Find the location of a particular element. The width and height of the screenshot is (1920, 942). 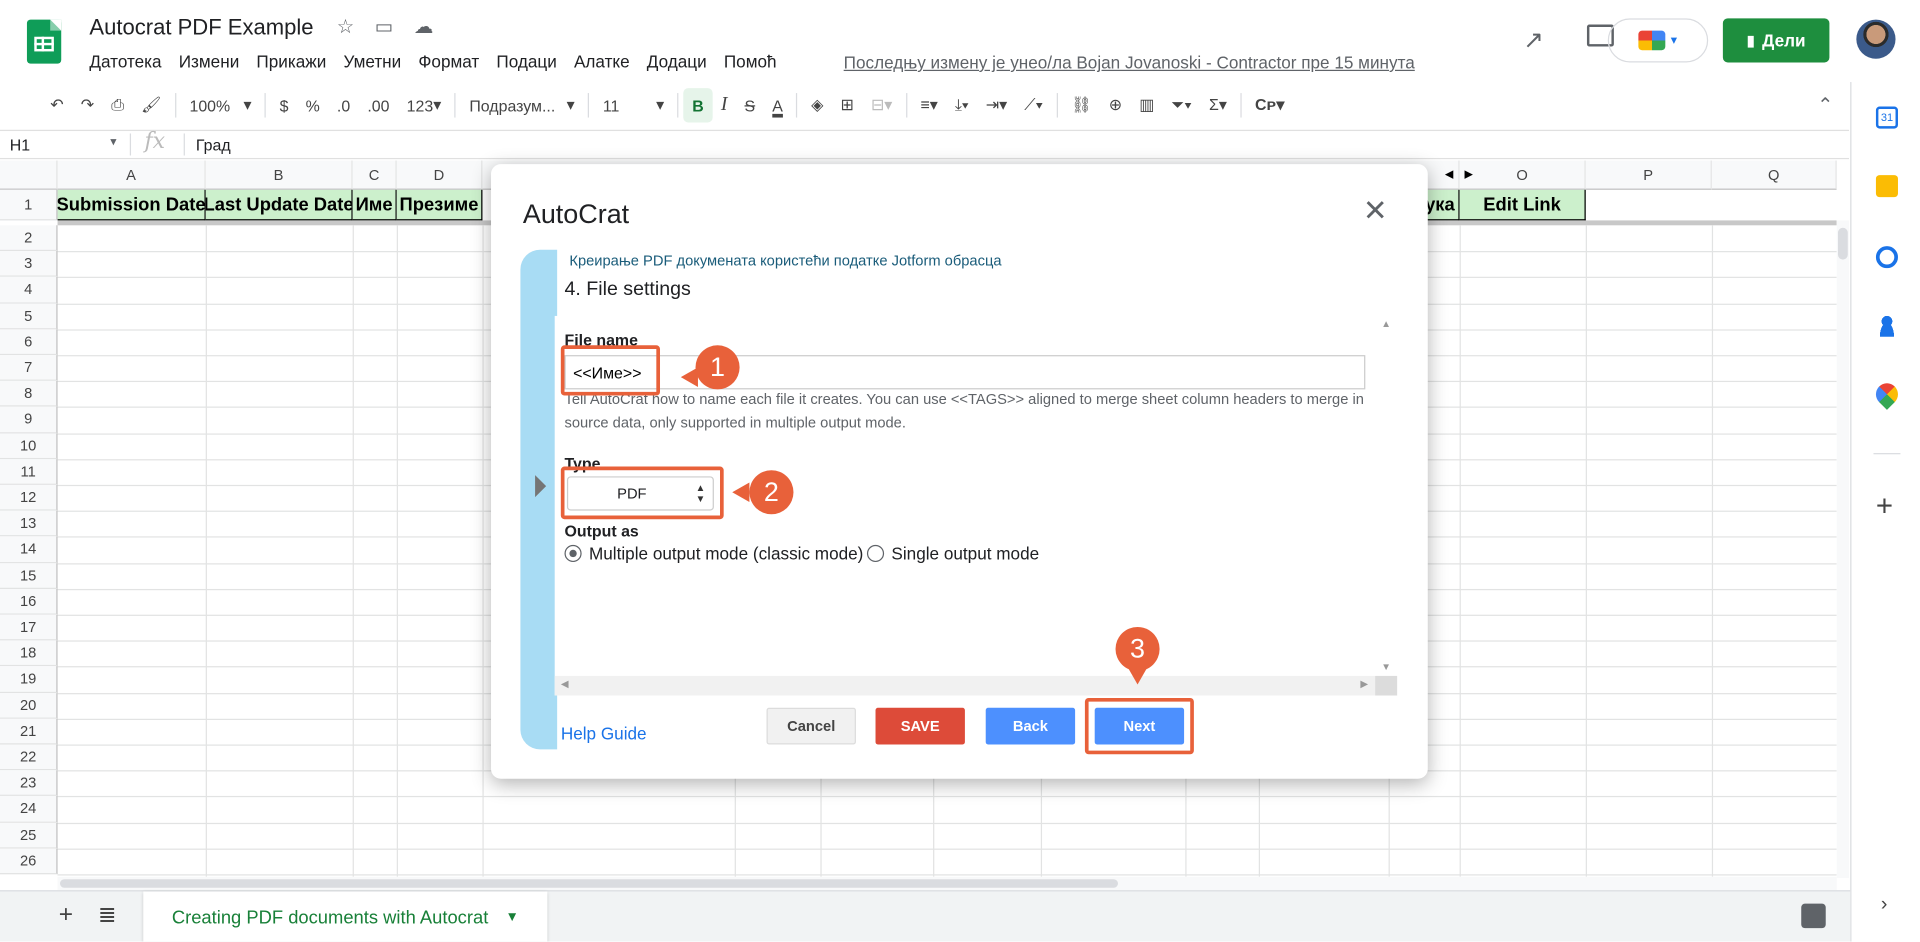

header-cell: Submission Date is located at coordinates (131, 205).